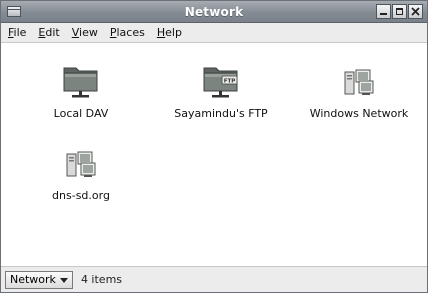  I want to click on item-sayamindus-ftp: FTP Sayamindu's FTP, so click(221, 91).